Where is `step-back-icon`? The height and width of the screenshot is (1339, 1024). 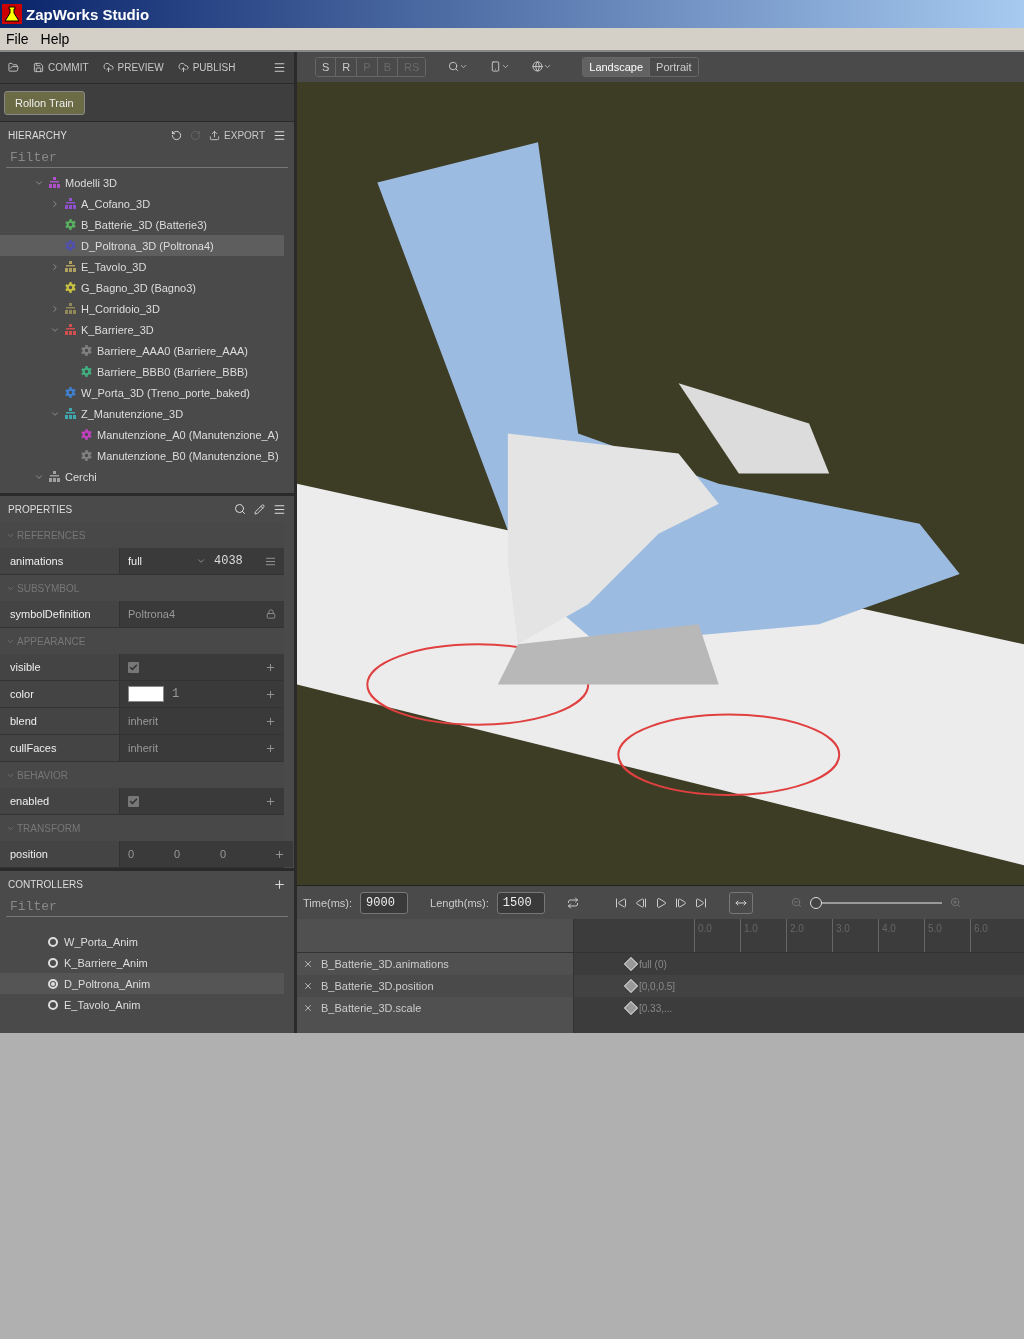 step-back-icon is located at coordinates (640, 902).